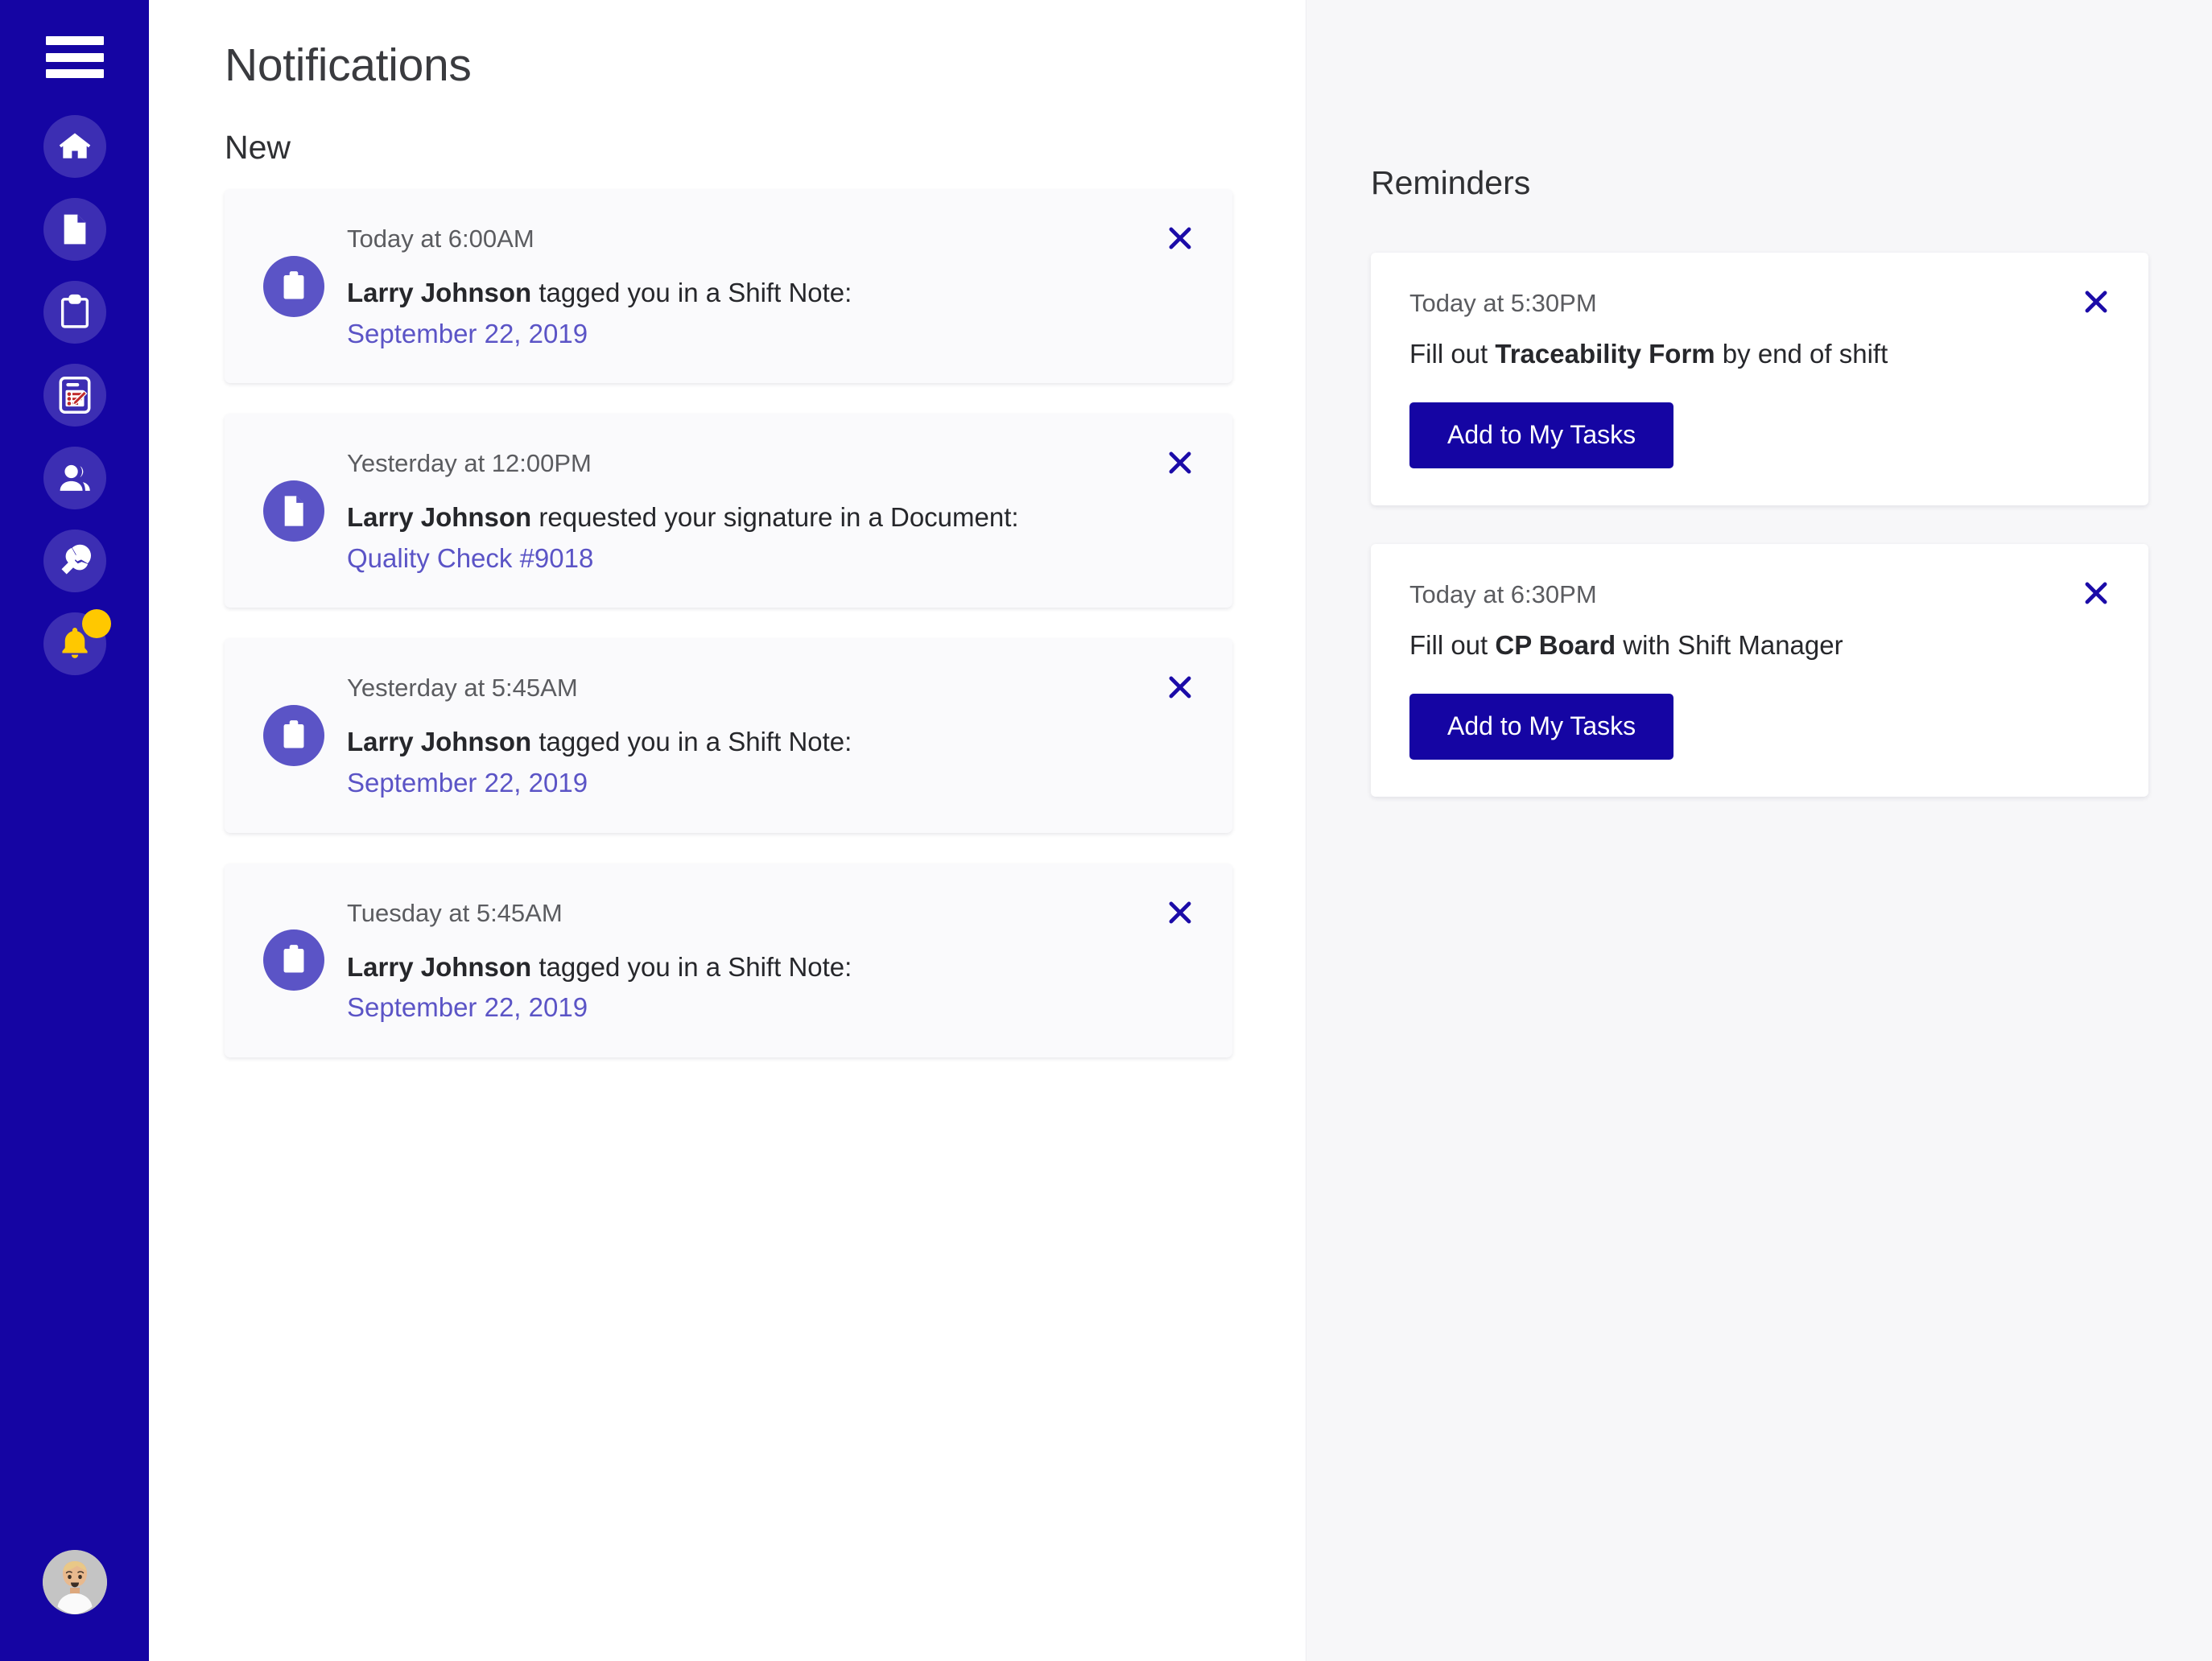  Describe the element at coordinates (1555, 645) in the screenshot. I see `reminder-text-bold: CP Board` at that location.